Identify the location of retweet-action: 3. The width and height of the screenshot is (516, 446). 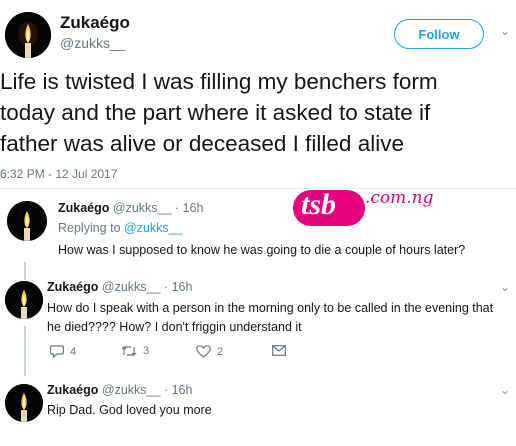
(135, 351).